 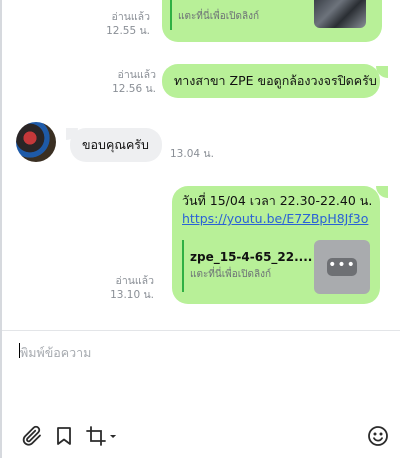 What do you see at coordinates (101, 436) in the screenshot?
I see `crop-icon` at bounding box center [101, 436].